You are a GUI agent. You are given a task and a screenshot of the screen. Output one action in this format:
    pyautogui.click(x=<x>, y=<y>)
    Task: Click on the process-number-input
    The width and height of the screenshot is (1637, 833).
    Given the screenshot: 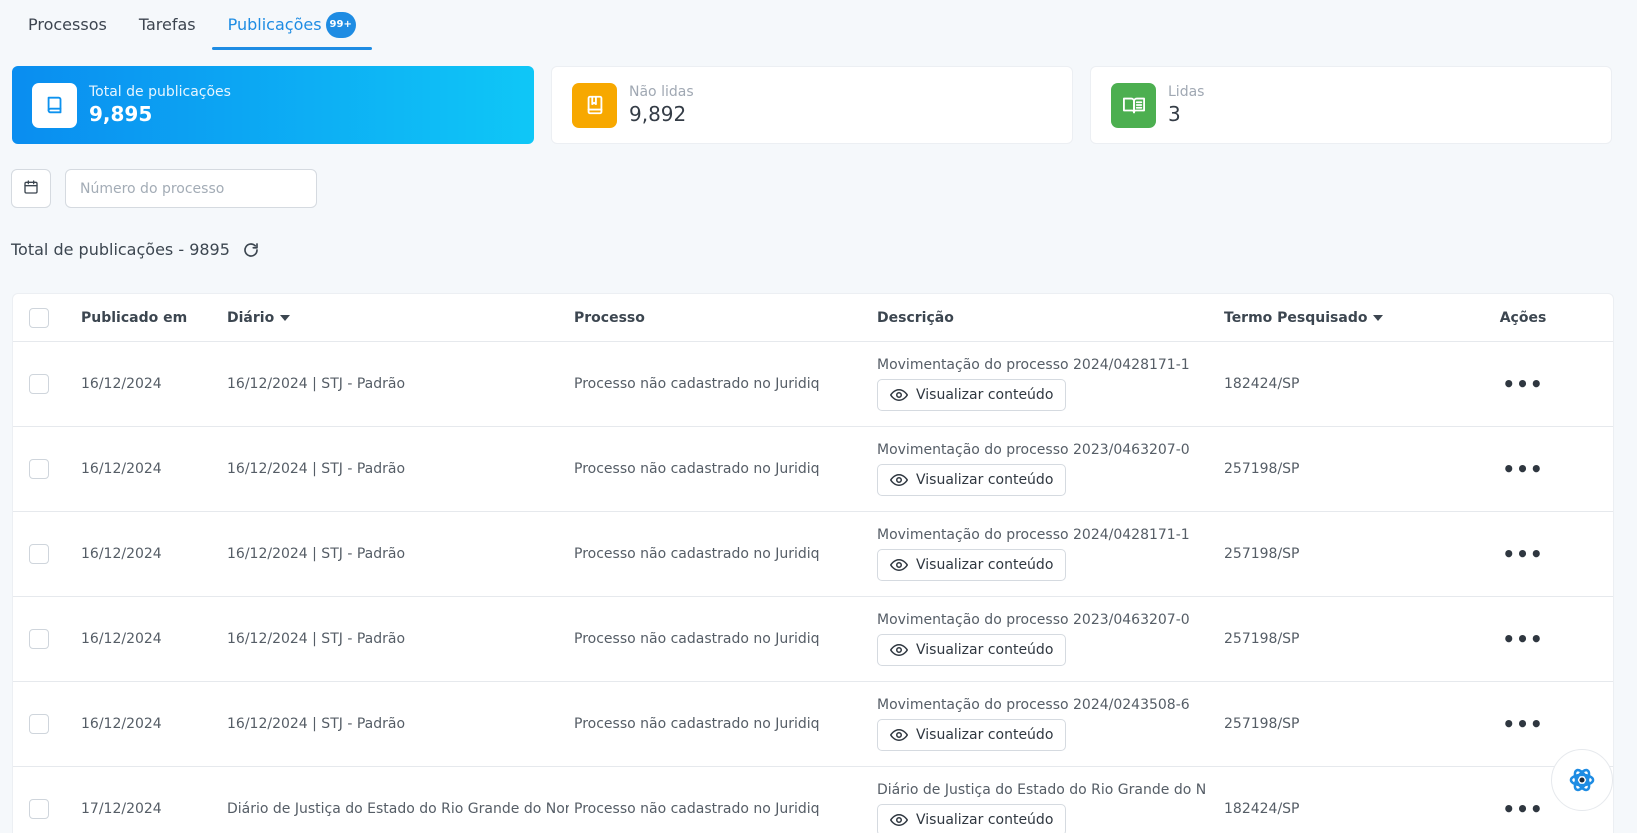 What is the action you would take?
    pyautogui.click(x=191, y=188)
    